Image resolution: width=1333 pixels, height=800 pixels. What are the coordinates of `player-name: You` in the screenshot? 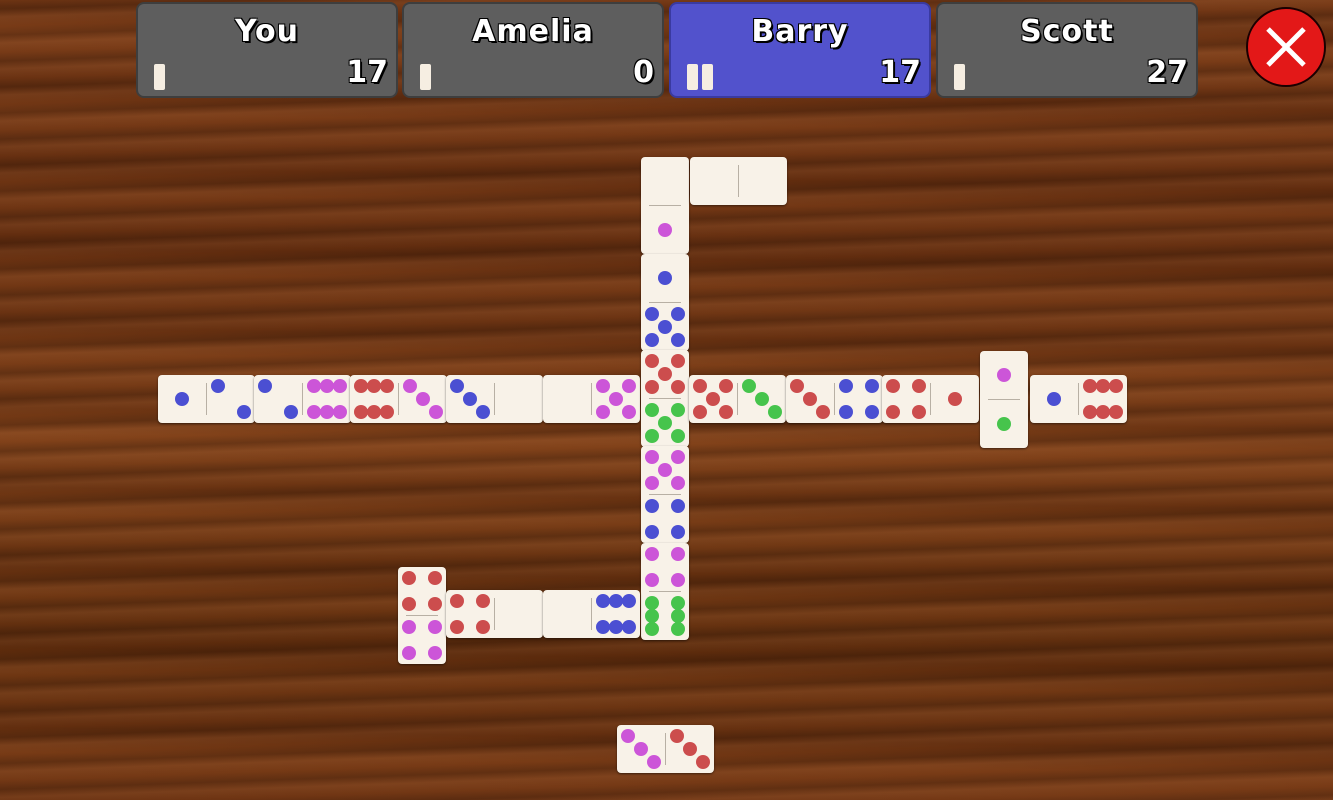 It's located at (267, 31).